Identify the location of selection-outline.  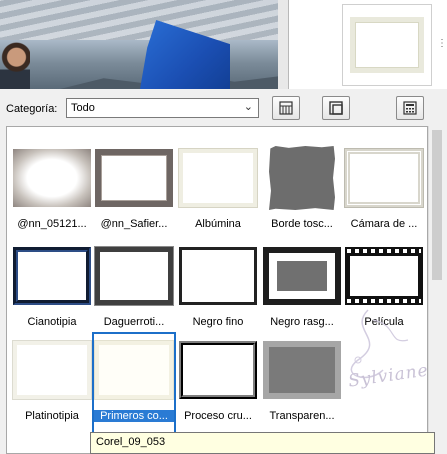
(134, 383).